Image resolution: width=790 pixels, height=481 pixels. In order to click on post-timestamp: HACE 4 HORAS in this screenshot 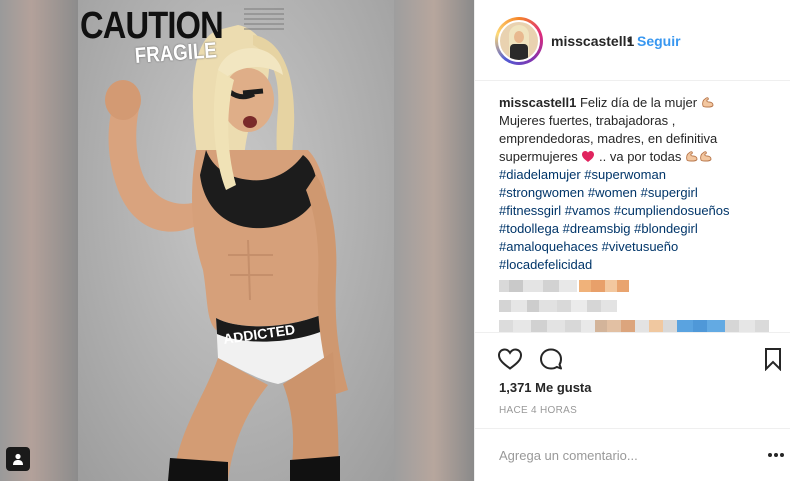, I will do `click(538, 410)`.